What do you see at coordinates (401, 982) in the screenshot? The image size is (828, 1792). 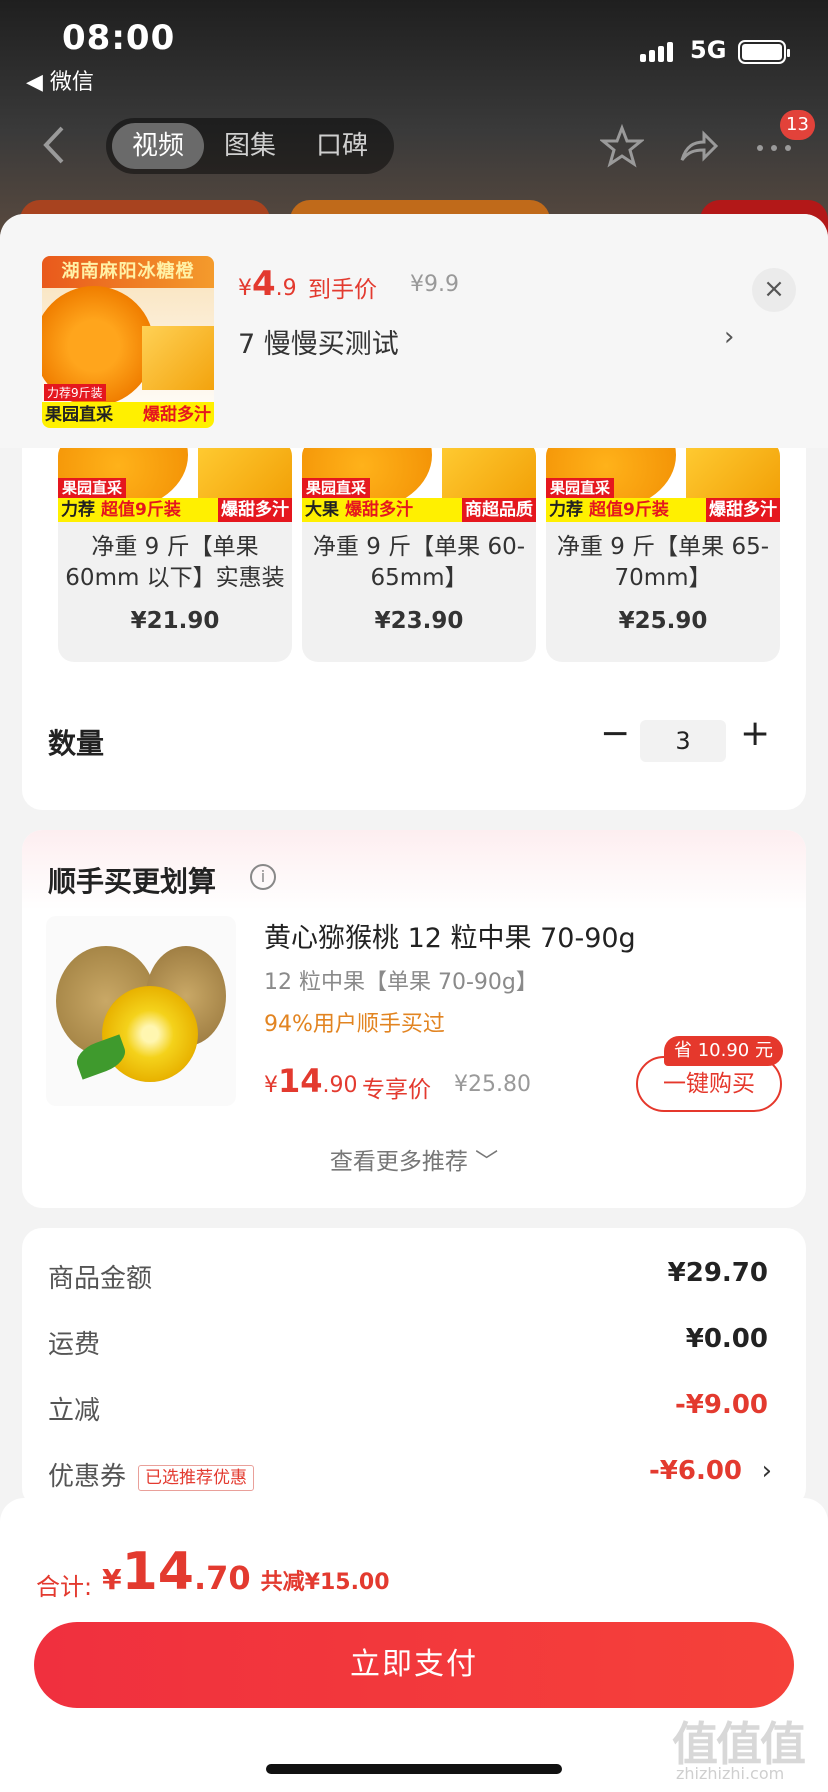 I see `recommend-product-spec: 12 粒中果【单果 70-90g】` at bounding box center [401, 982].